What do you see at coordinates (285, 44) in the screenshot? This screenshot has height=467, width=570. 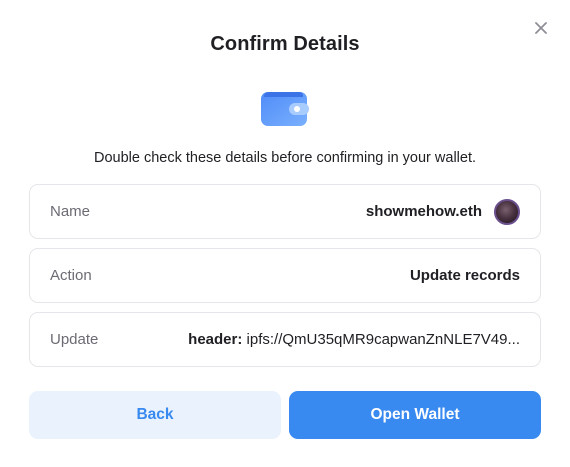 I see `dialog-title: Confirm Details` at bounding box center [285, 44].